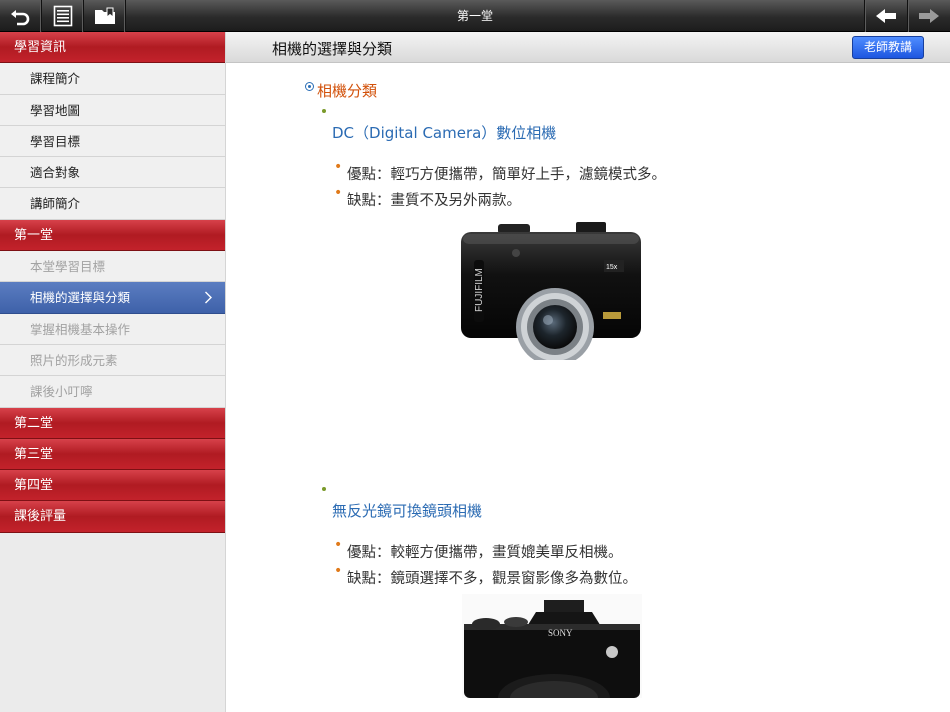 The width and height of the screenshot is (950, 712). I want to click on page-title: 相機的選擇與分類, so click(332, 49).